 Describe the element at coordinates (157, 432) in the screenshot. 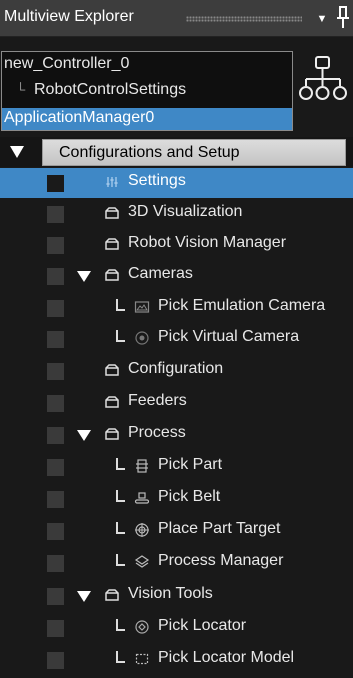

I see `tree-item-label: Process` at that location.